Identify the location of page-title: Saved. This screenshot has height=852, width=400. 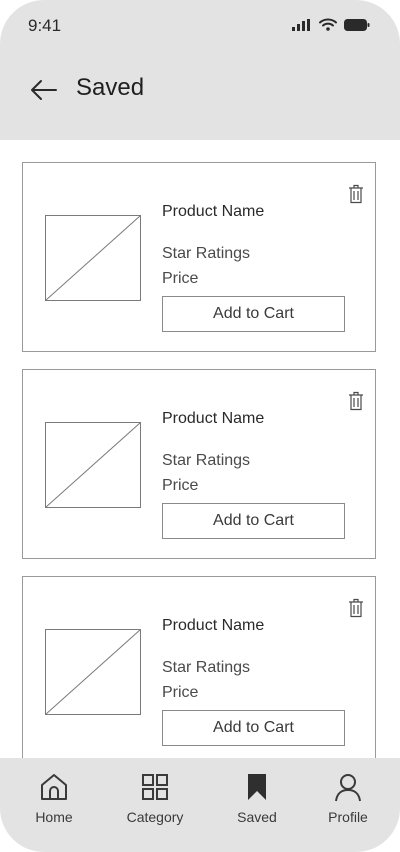
(110, 87).